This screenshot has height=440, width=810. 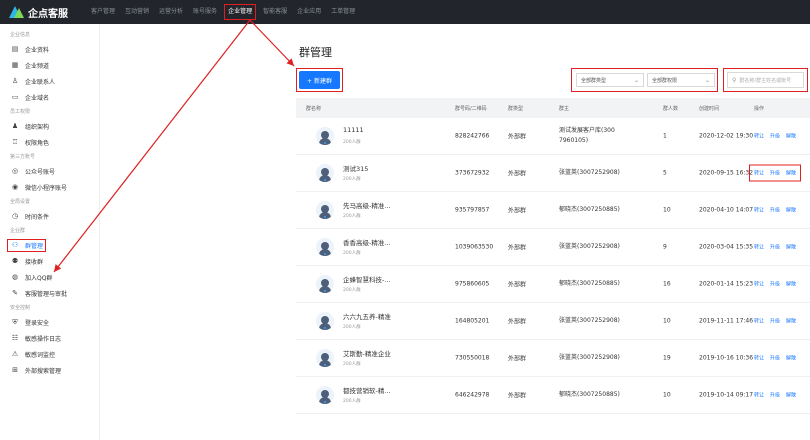 I want to click on sidebar-item: ▦ 企业频道, so click(x=49, y=65).